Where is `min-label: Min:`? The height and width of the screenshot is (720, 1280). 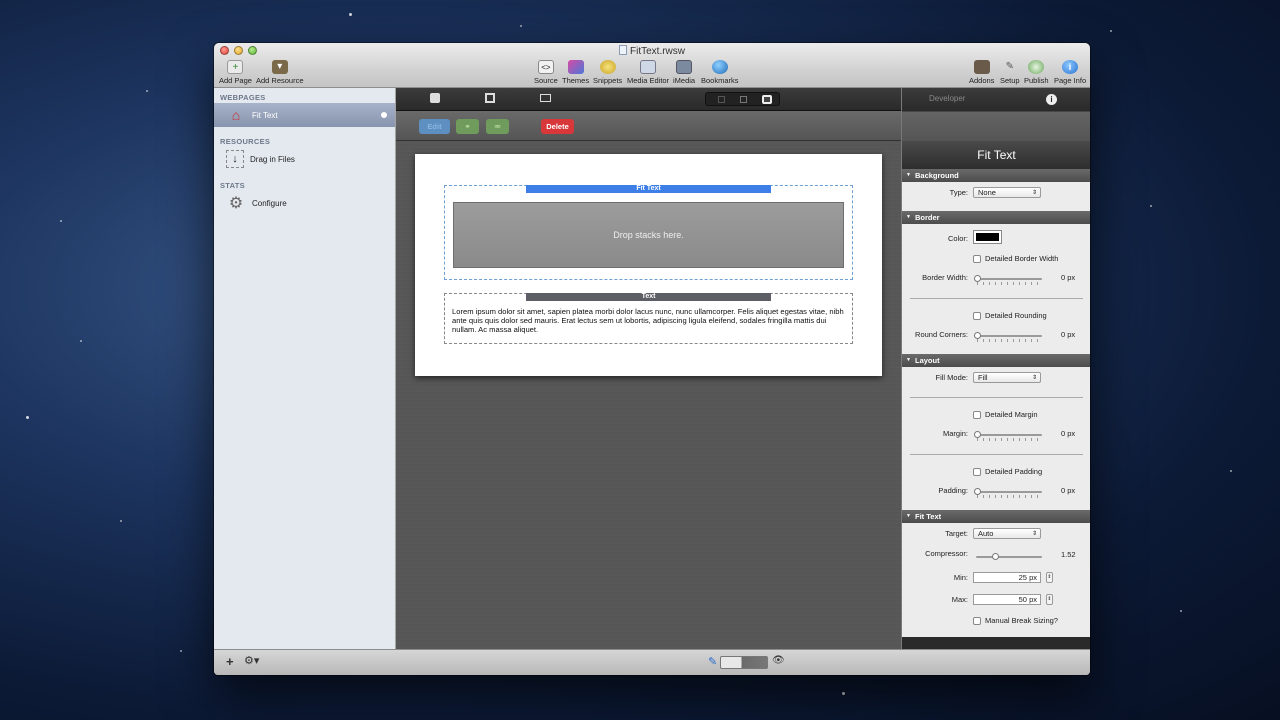
min-label: Min: is located at coordinates (960, 577).